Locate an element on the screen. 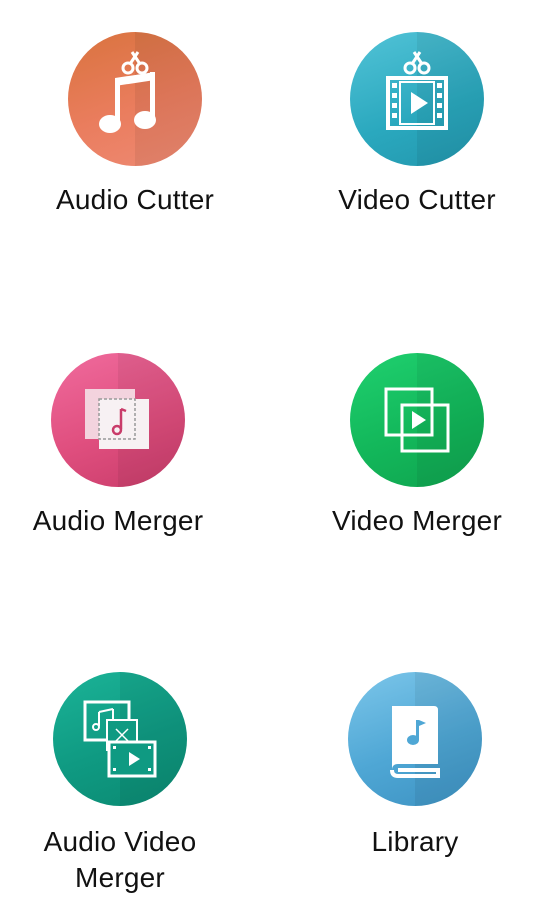 Image resolution: width=540 pixels, height=918 pixels. library-tile: Library is located at coordinates (410, 766).